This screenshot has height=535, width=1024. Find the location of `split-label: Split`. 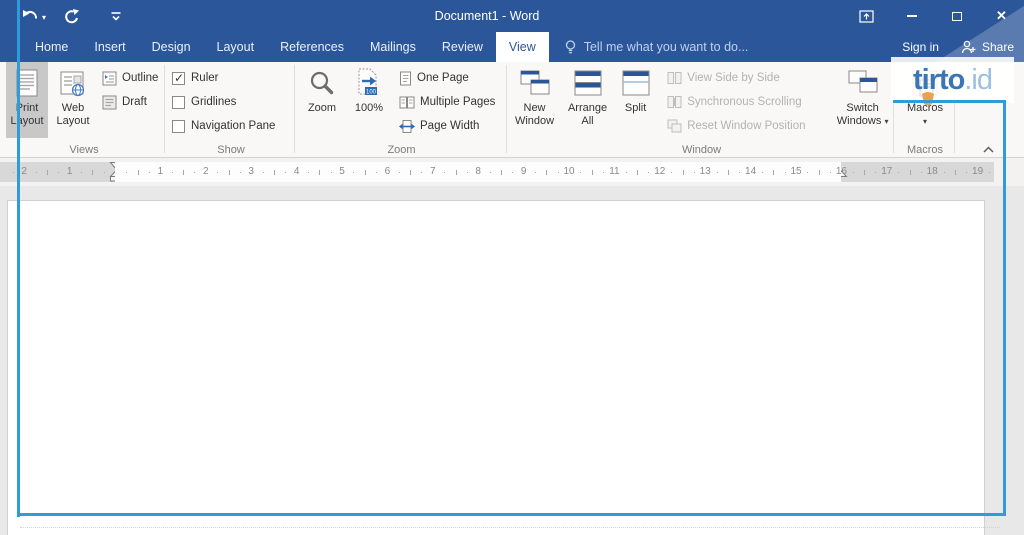

split-label: Split is located at coordinates (635, 108).